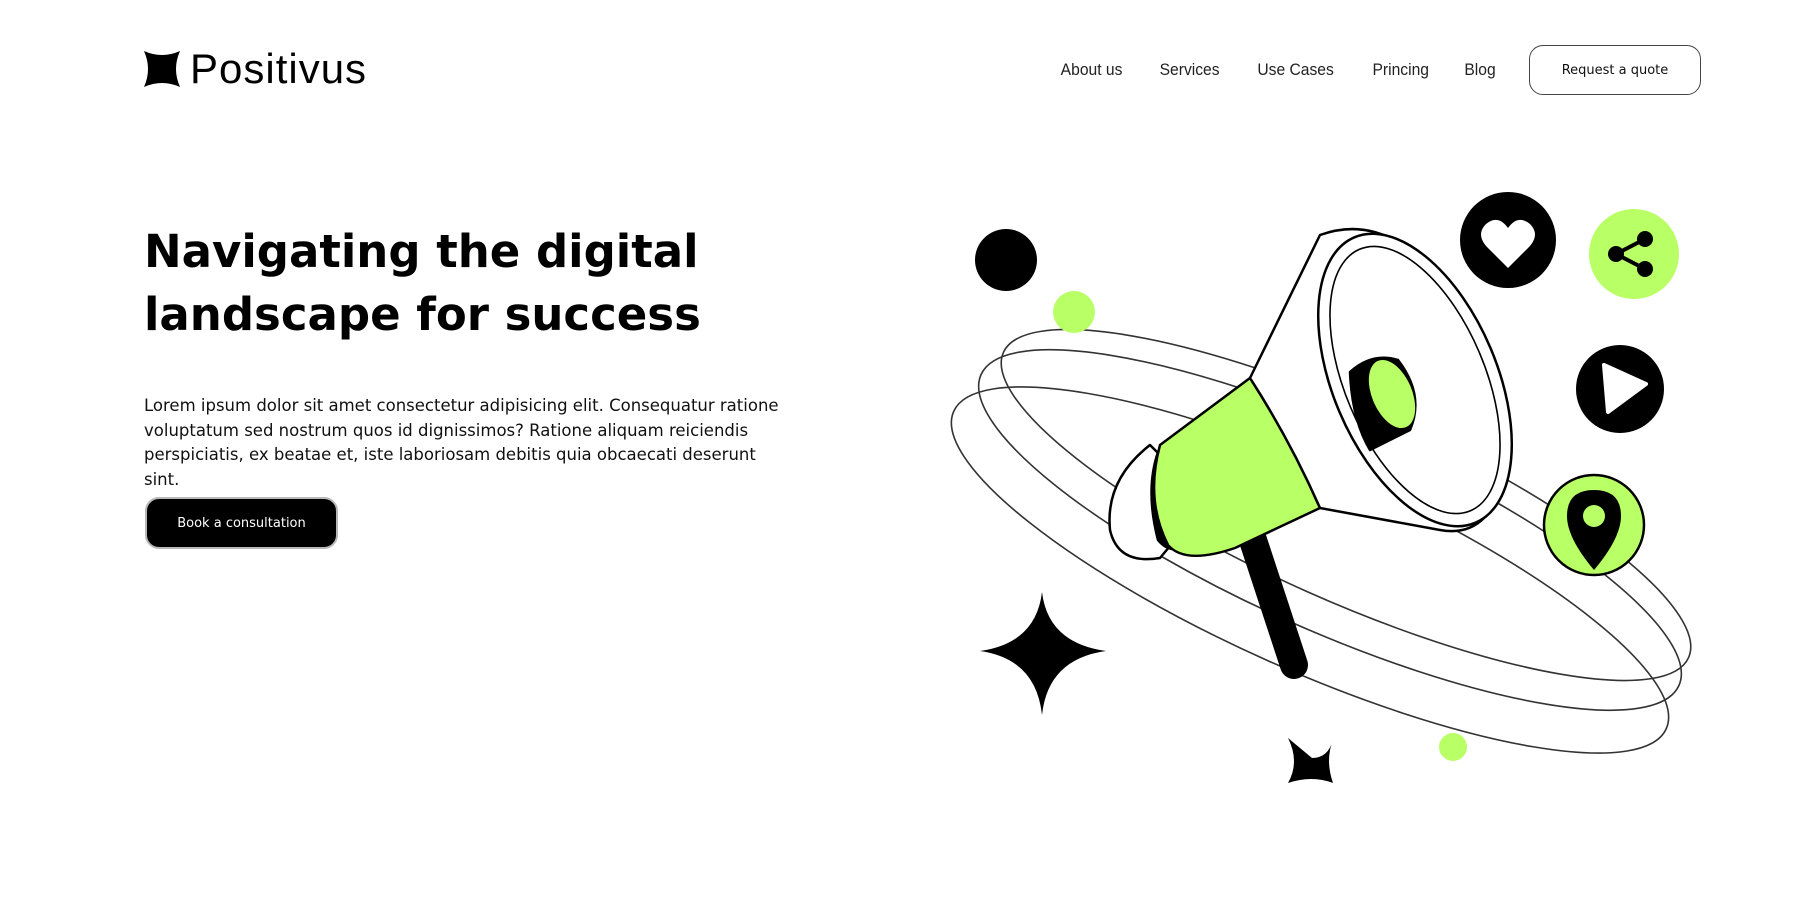  What do you see at coordinates (162, 69) in the screenshot?
I see `four-point-star-icon` at bounding box center [162, 69].